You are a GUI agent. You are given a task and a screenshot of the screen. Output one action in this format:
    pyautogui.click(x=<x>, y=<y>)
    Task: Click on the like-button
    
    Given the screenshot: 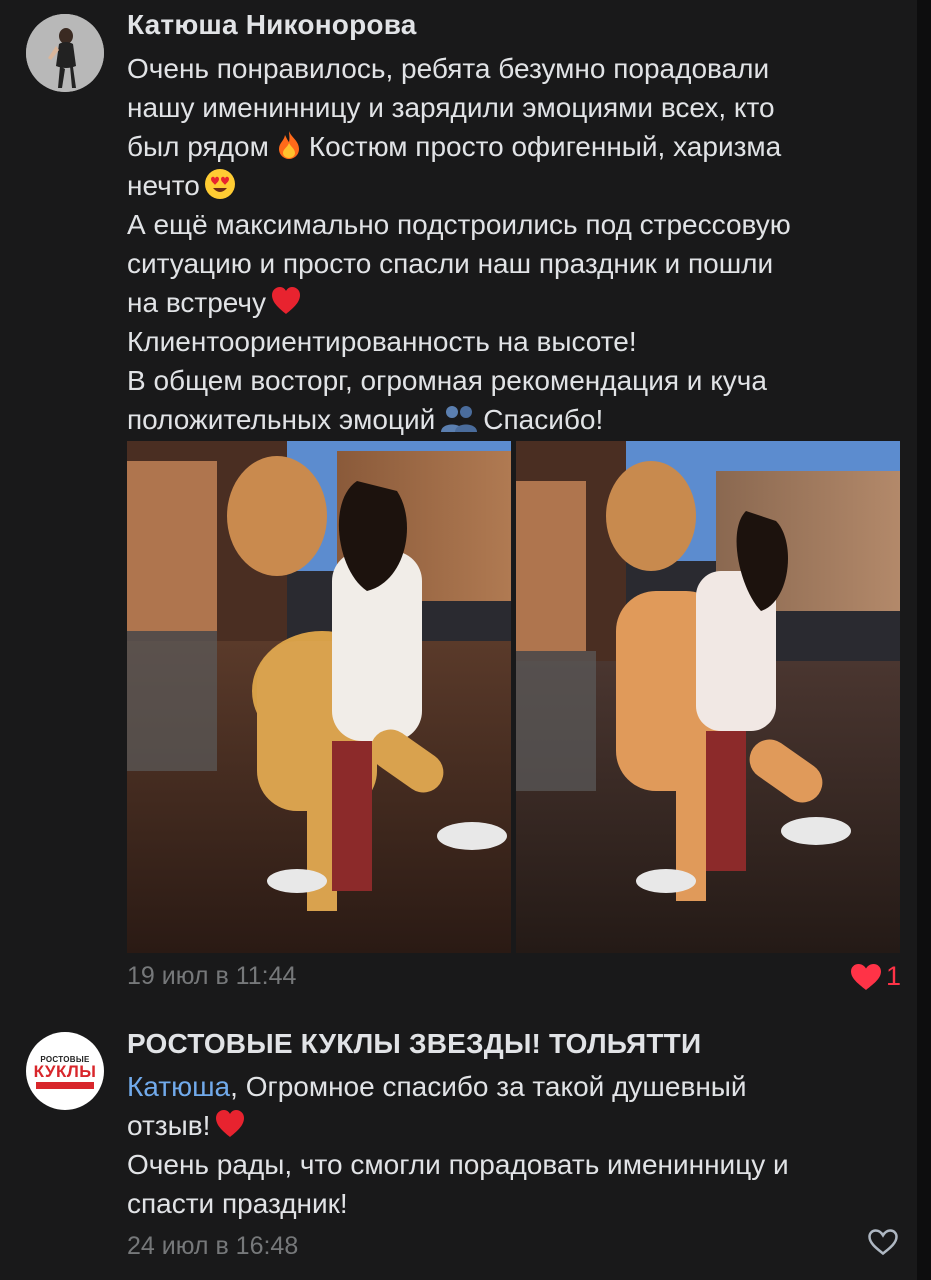 What is the action you would take?
    pyautogui.click(x=883, y=1242)
    